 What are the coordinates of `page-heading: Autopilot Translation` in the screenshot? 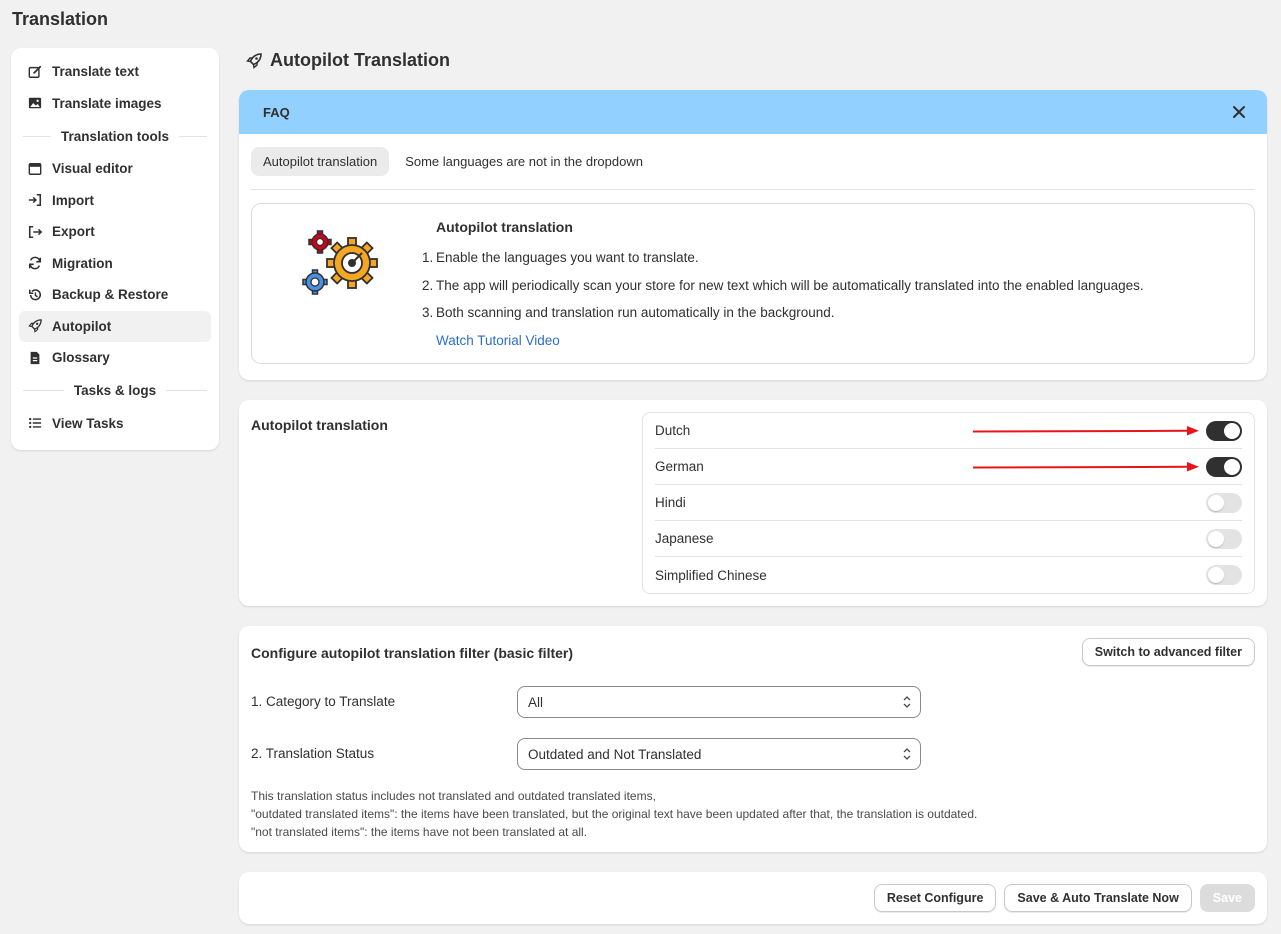 It's located at (348, 60).